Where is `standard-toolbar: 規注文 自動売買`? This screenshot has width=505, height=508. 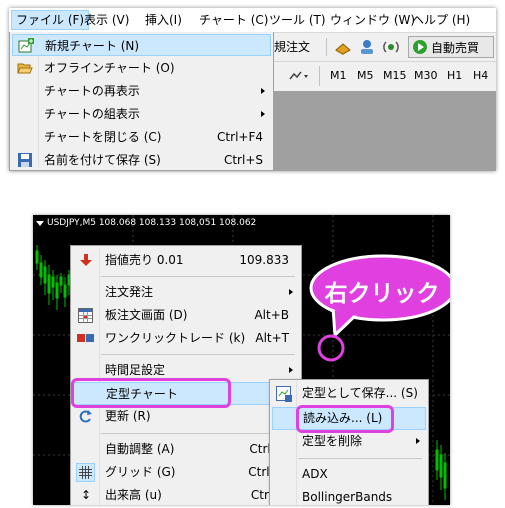 standard-toolbar: 規注文 自動売買 is located at coordinates (385, 47).